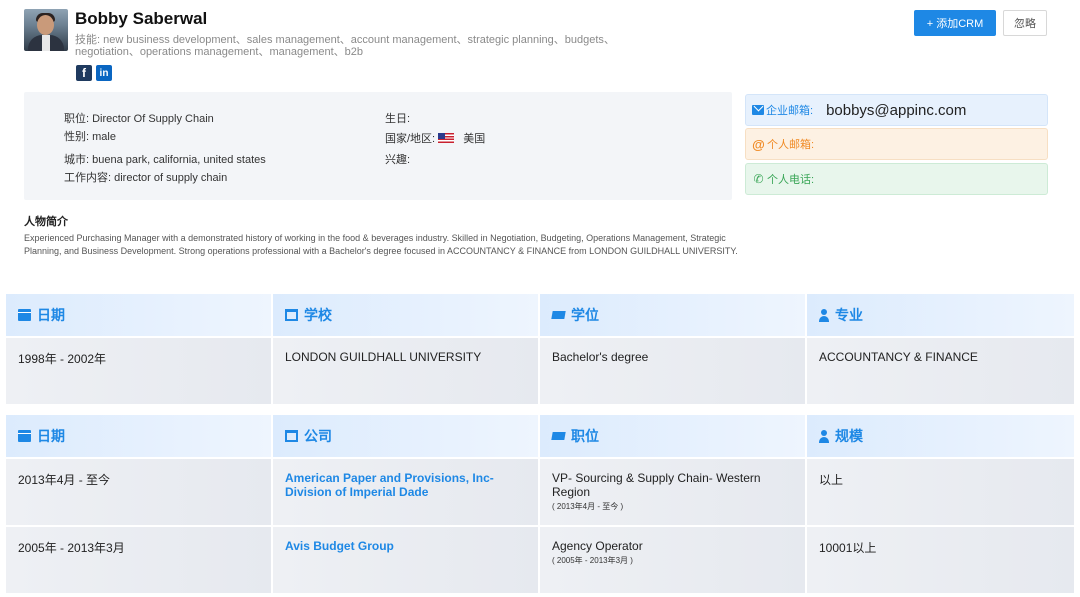 Image resolution: width=1080 pixels, height=597 pixels. What do you see at coordinates (405, 436) in the screenshot?
I see `work-header-company: 公司` at bounding box center [405, 436].